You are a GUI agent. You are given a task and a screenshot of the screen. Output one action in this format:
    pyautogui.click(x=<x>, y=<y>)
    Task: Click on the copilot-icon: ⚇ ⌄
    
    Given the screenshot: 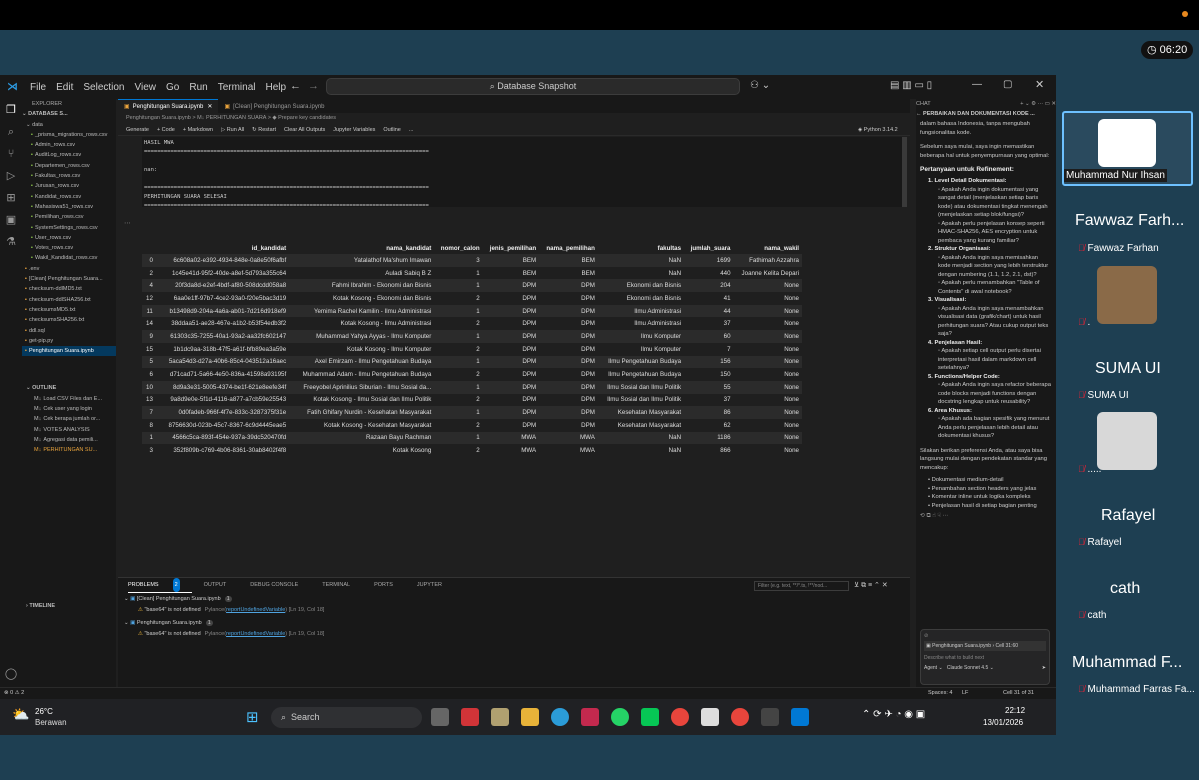 What is the action you would take?
    pyautogui.click(x=760, y=85)
    